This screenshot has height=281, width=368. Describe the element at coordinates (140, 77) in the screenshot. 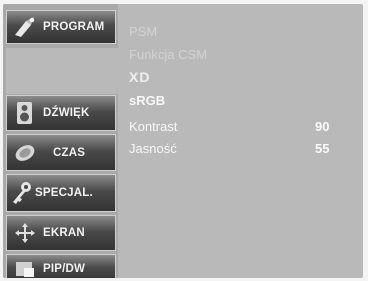

I see `xd-logo: XD` at that location.